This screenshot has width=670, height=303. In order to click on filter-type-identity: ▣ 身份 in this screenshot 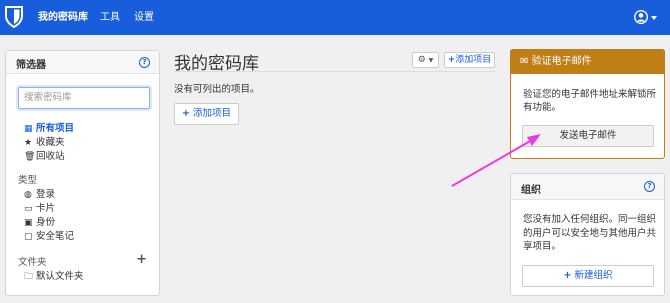, I will do `click(39, 222)`.